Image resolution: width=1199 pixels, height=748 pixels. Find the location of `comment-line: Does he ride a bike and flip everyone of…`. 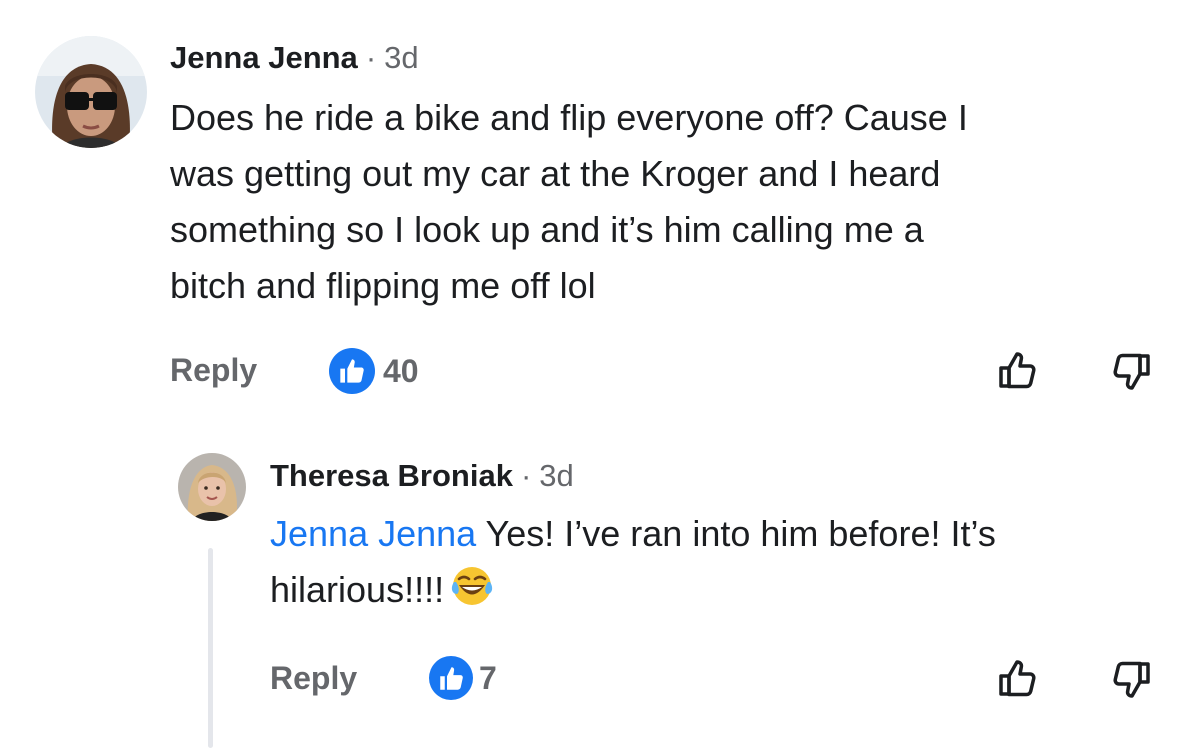

comment-line: Does he ride a bike and flip everyone of… is located at coordinates (569, 117).